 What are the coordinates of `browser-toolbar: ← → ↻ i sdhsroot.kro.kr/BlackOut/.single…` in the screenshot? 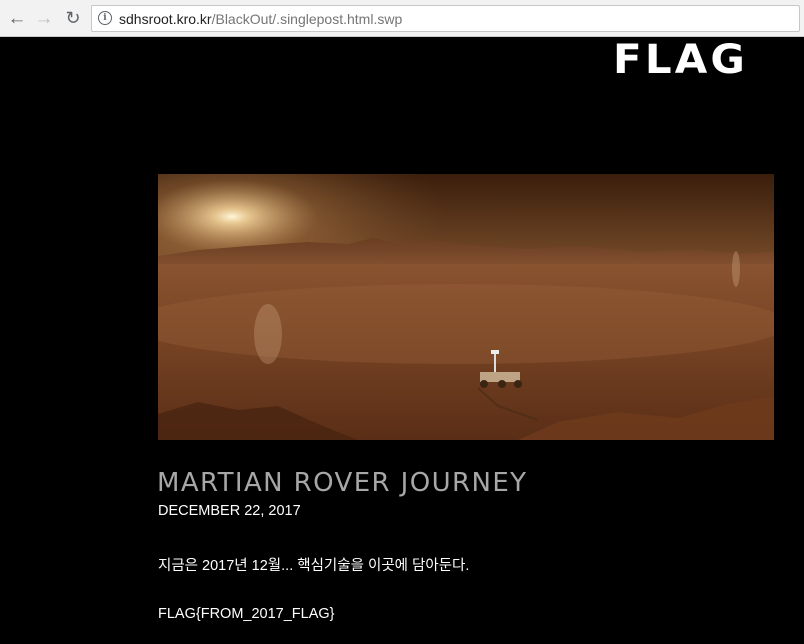 It's located at (402, 18).